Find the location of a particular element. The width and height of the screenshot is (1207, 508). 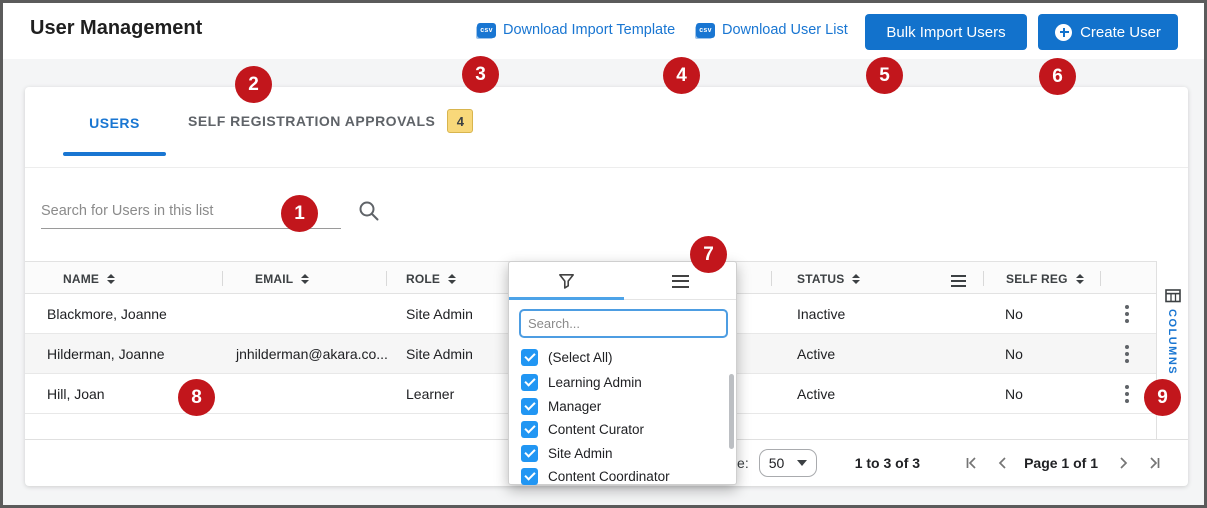

chevron-down-icon is located at coordinates (801, 463).